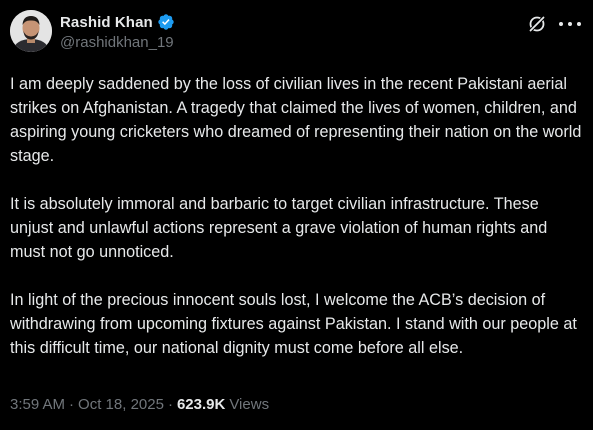 This screenshot has width=593, height=430. Describe the element at coordinates (201, 404) in the screenshot. I see `views-count: 623.9K` at that location.